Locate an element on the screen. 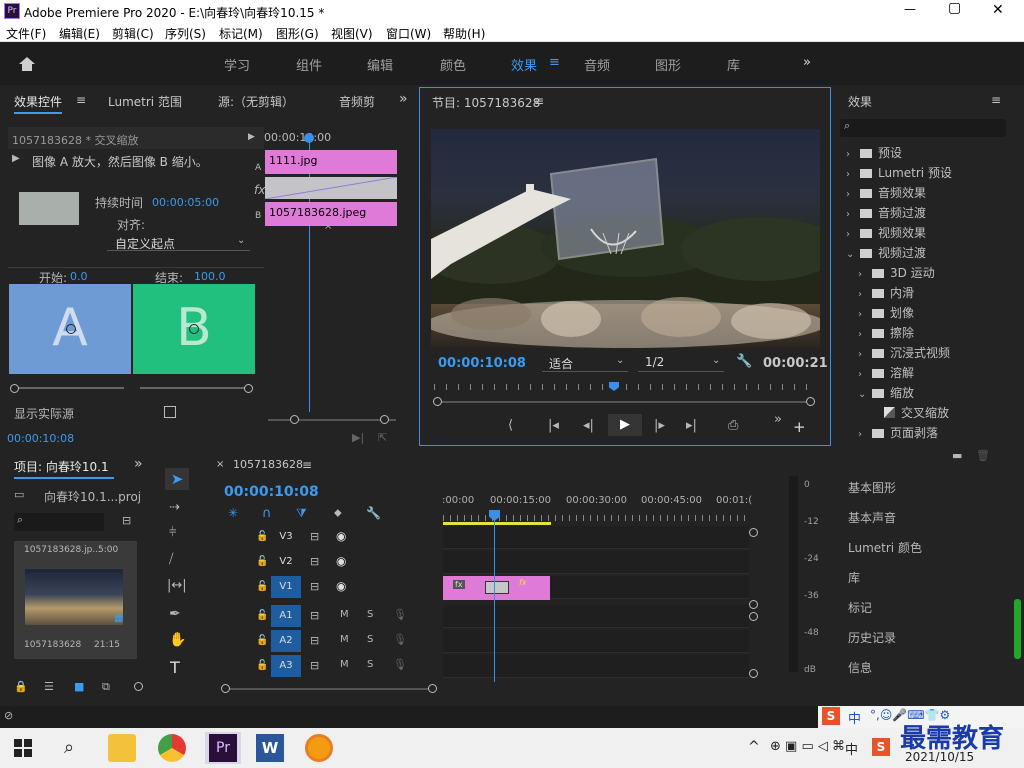 The image size is (1024, 768). eye-icon: ◉ is located at coordinates (341, 536).